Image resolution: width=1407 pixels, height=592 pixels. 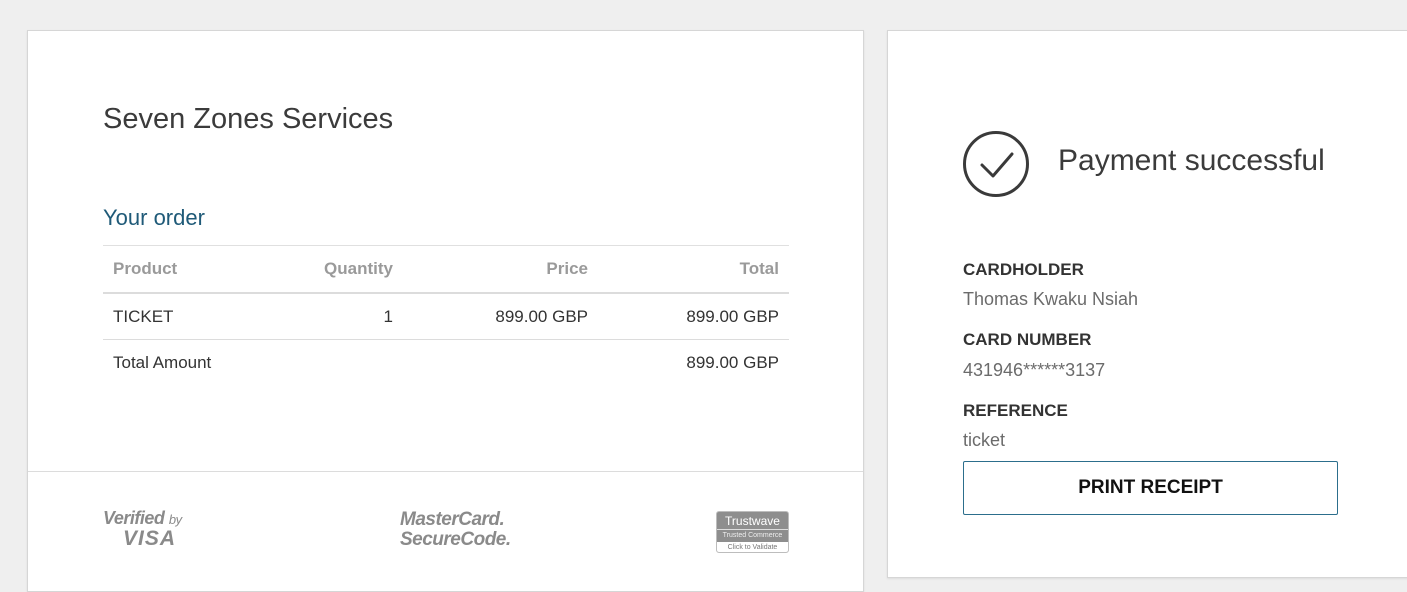 What do you see at coordinates (455, 539) in the screenshot?
I see `securecode-text: SecureCode.` at bounding box center [455, 539].